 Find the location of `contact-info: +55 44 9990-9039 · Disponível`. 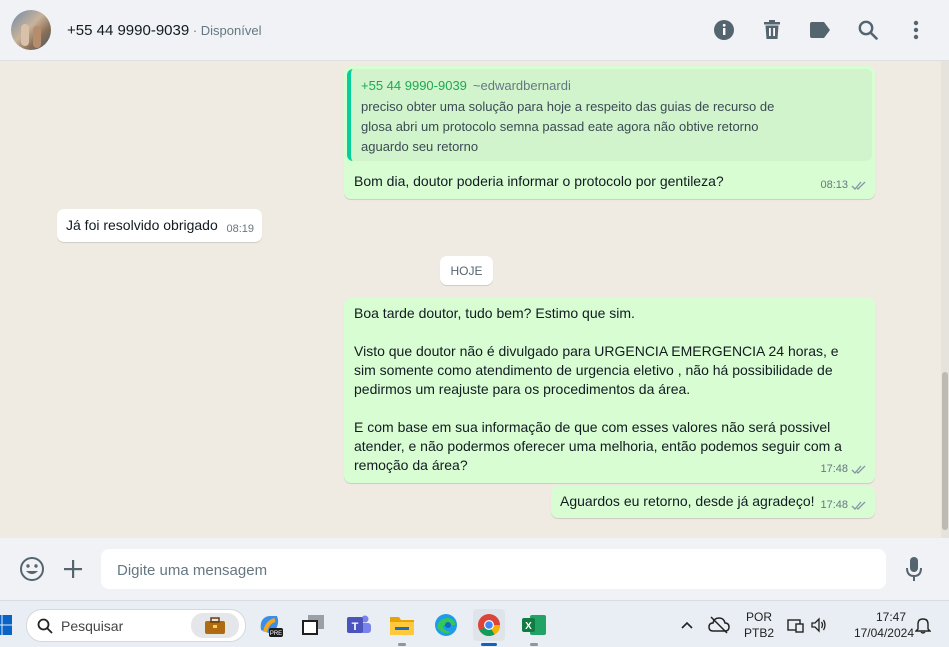

contact-info: +55 44 9990-9039 · Disponível is located at coordinates (164, 30).